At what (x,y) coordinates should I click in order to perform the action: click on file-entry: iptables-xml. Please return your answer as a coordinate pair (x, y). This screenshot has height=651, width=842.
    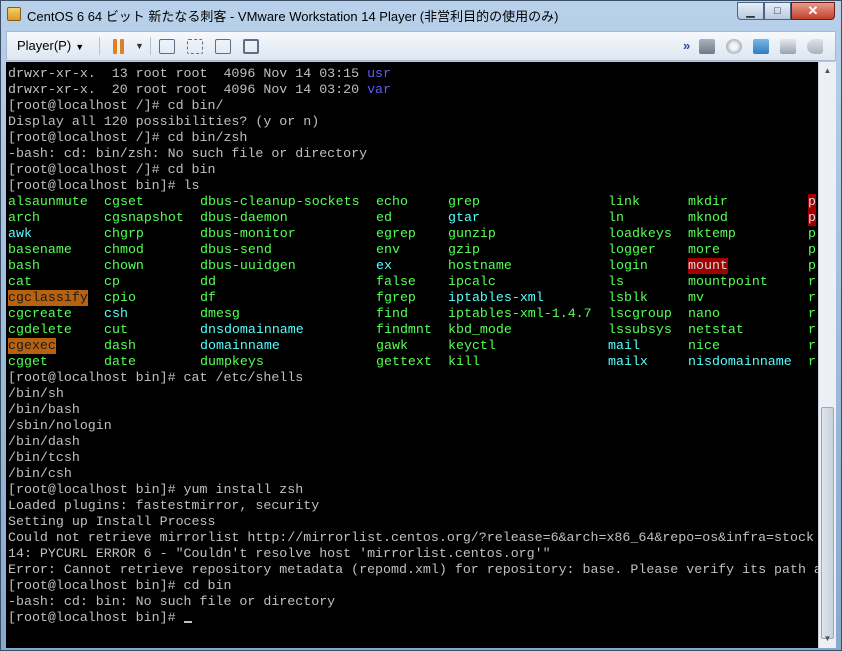
    Looking at the image, I should click on (496, 297).